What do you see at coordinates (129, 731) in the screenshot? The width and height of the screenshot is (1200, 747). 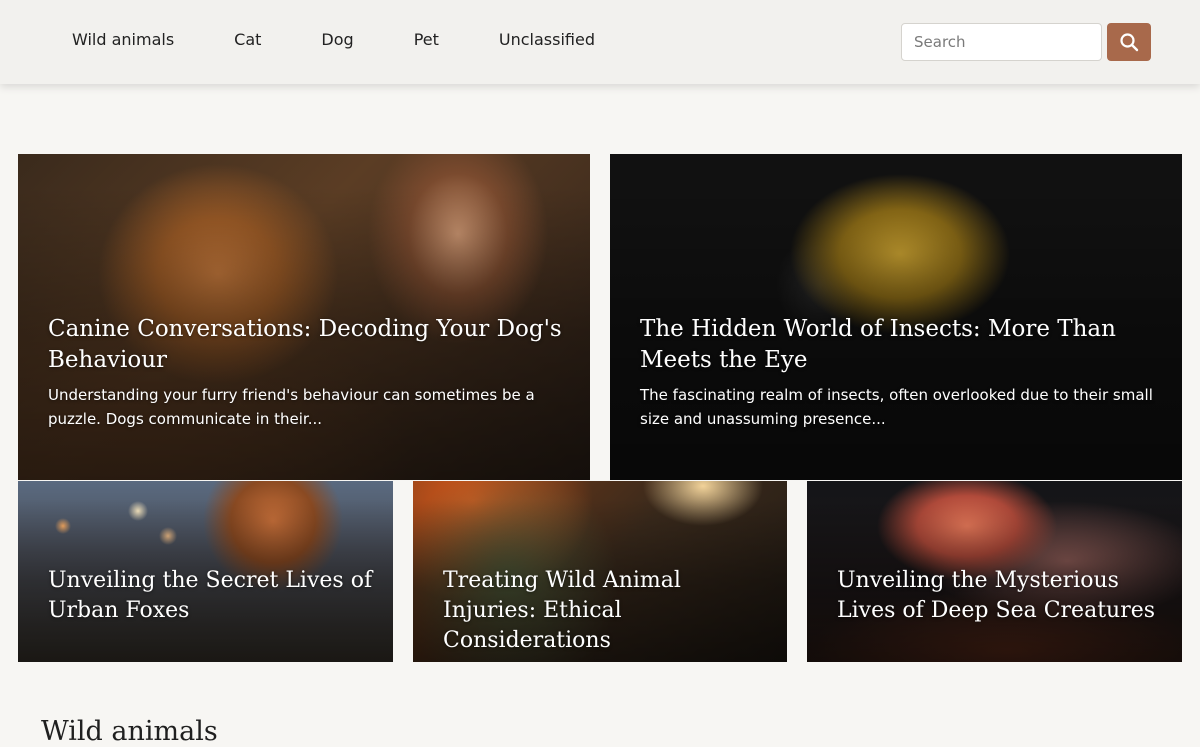 I see `section-heading: Wild animals` at bounding box center [129, 731].